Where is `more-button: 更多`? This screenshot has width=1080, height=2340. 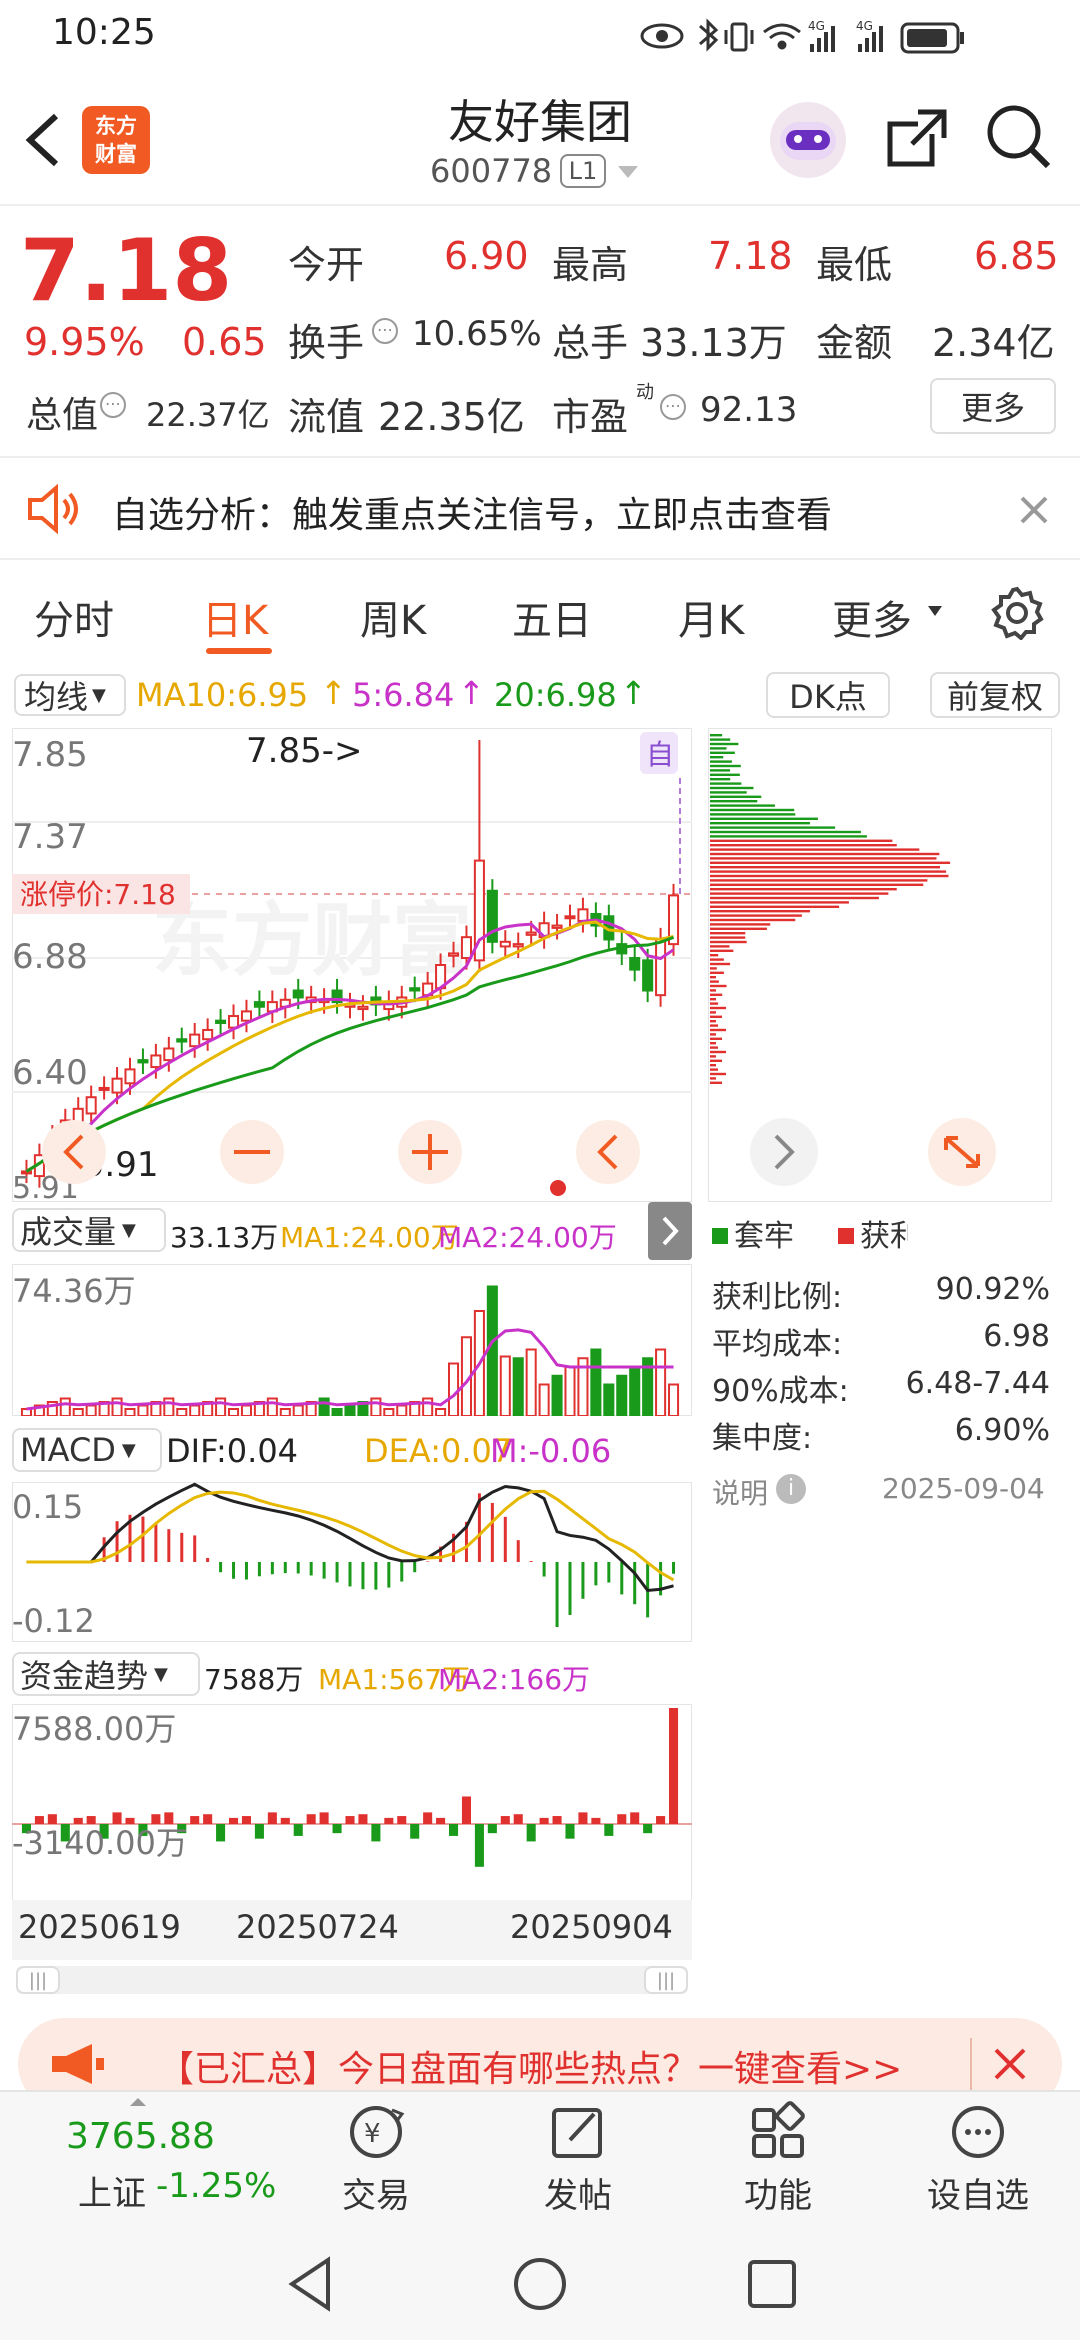 more-button: 更多 is located at coordinates (993, 406).